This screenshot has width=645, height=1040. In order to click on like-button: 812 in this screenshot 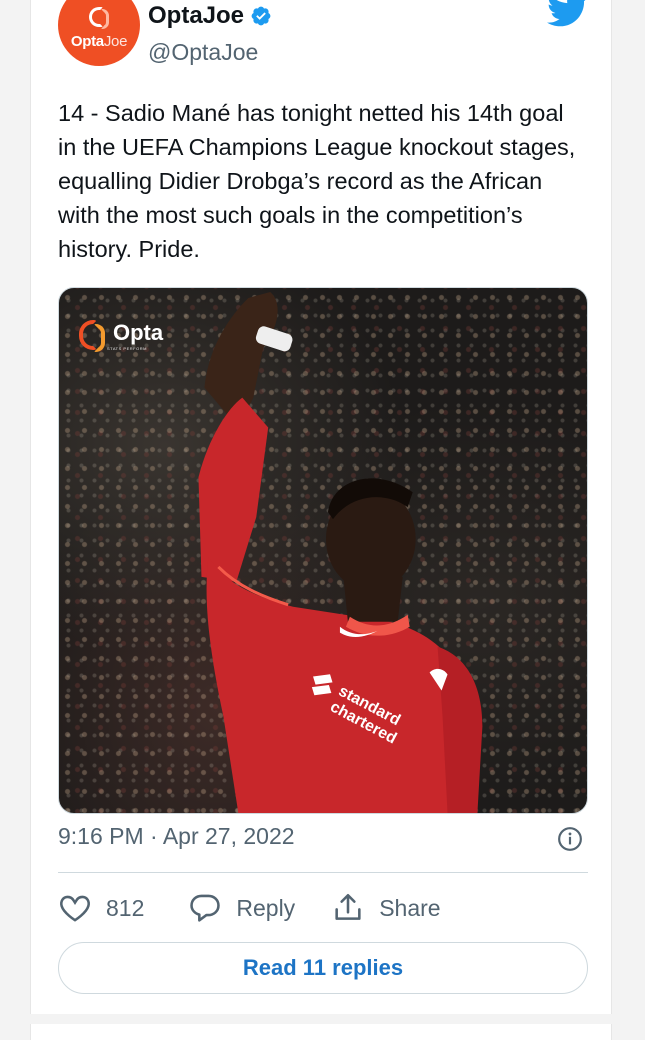, I will do `click(101, 908)`.